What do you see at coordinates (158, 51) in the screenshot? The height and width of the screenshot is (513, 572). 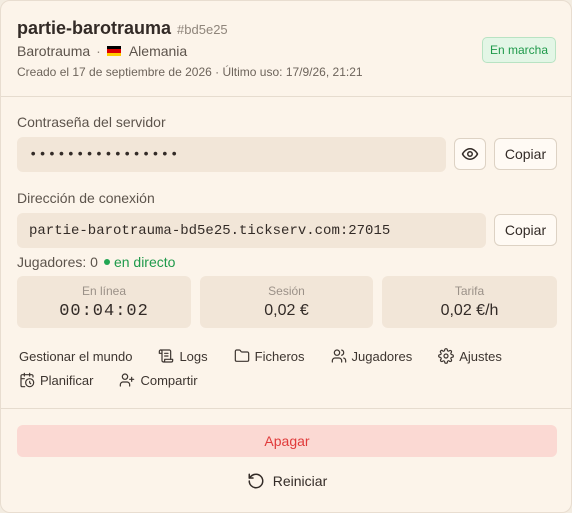 I see `country-name: Alemania` at bounding box center [158, 51].